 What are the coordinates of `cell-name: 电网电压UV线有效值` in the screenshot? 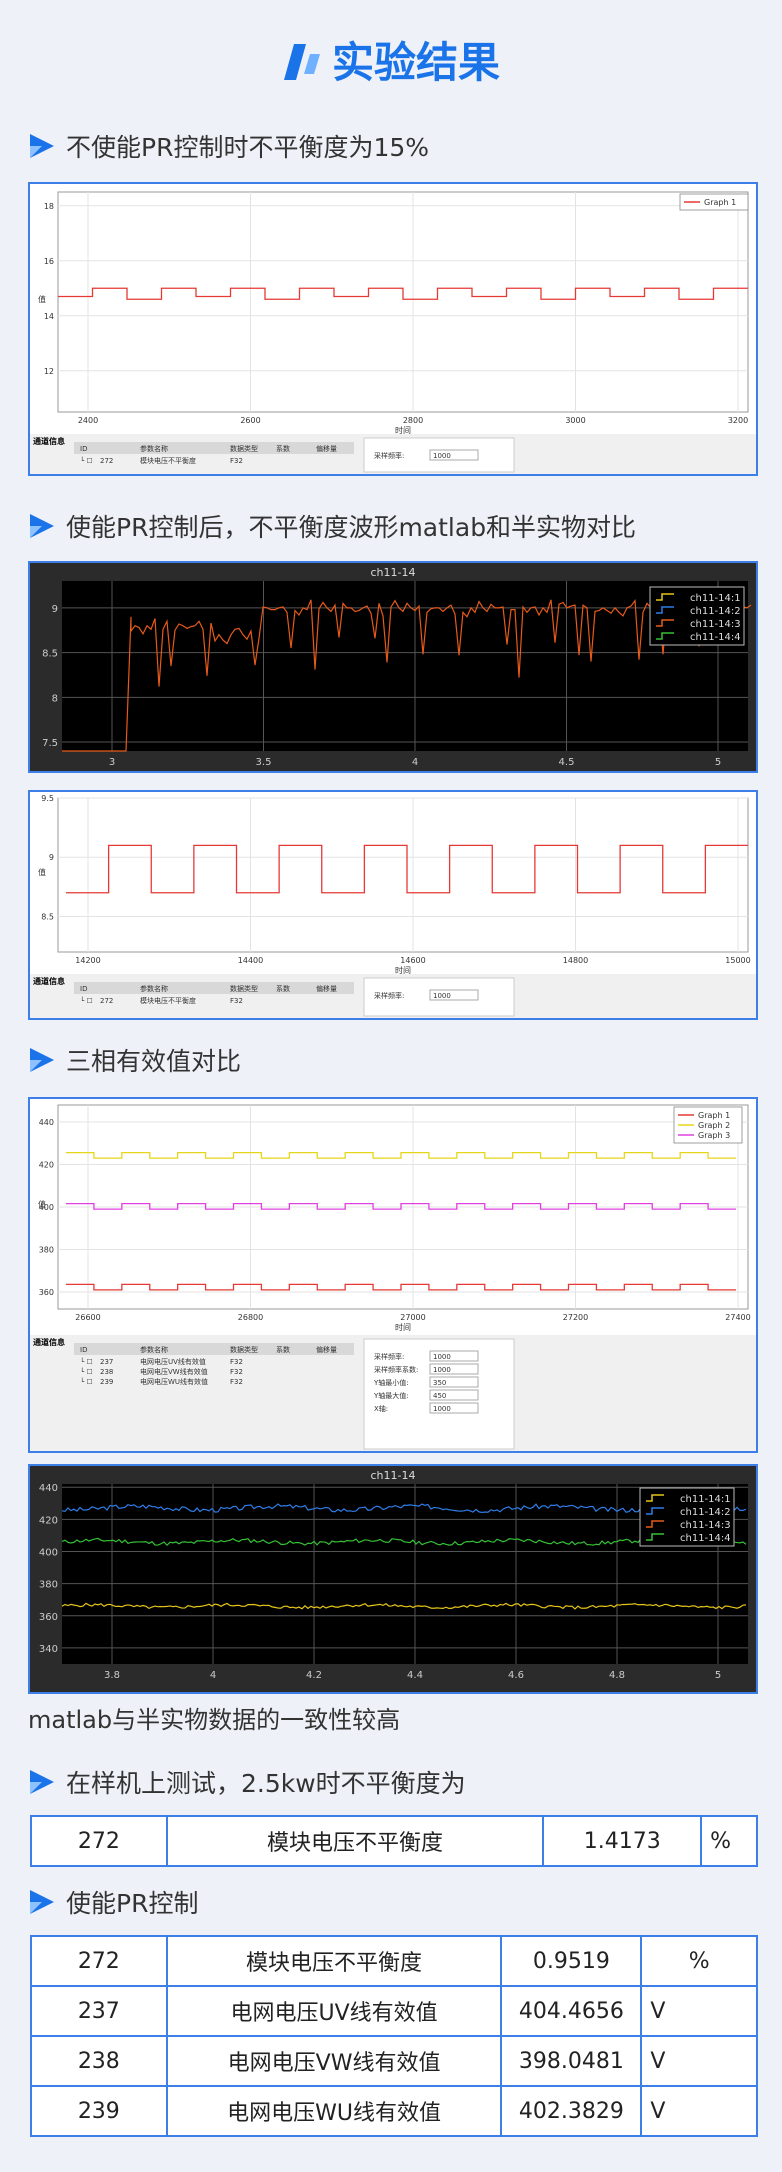 It's located at (334, 2011).